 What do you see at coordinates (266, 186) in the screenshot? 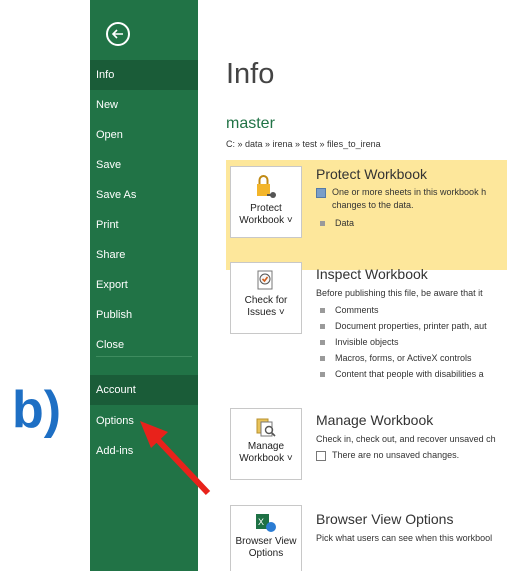
I see `lock-key-icon` at bounding box center [266, 186].